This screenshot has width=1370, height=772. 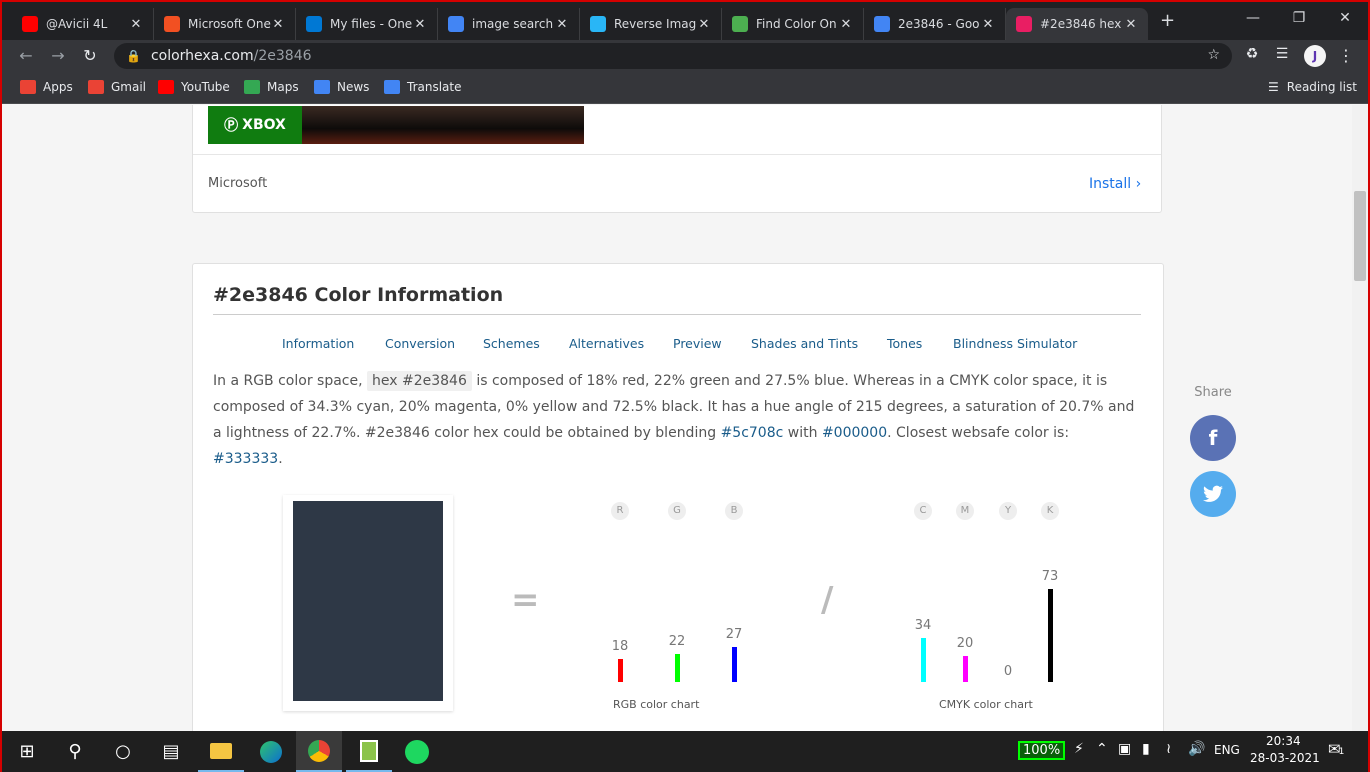 What do you see at coordinates (1273, 87) in the screenshot?
I see `reading-list-icon: ☰` at bounding box center [1273, 87].